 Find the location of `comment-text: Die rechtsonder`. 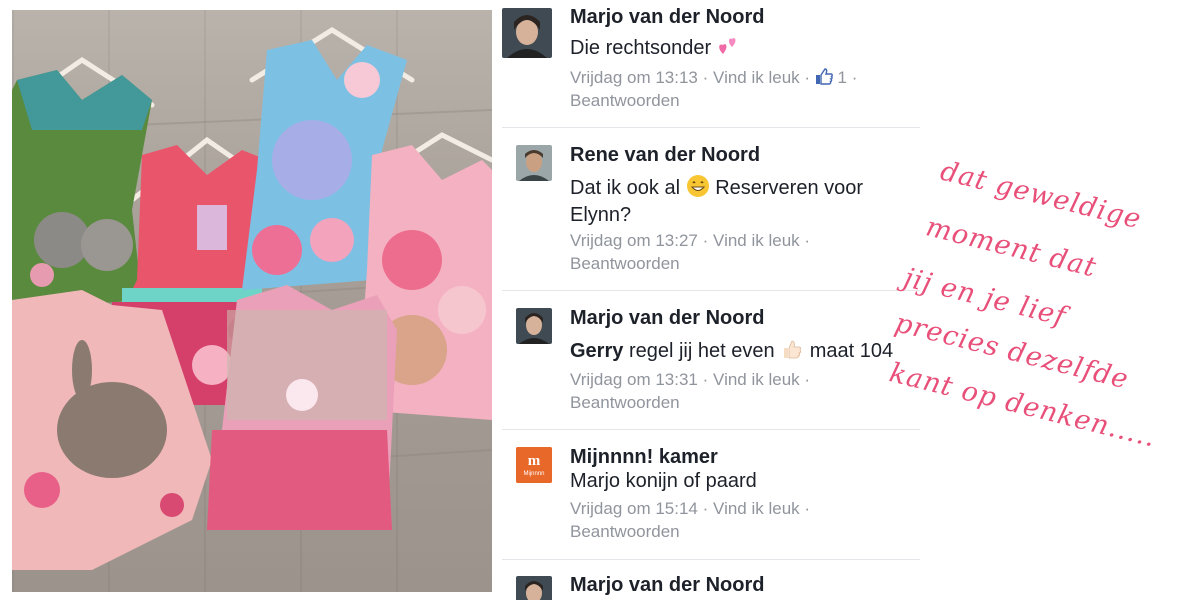

comment-text: Die rechtsonder is located at coordinates (740, 48).